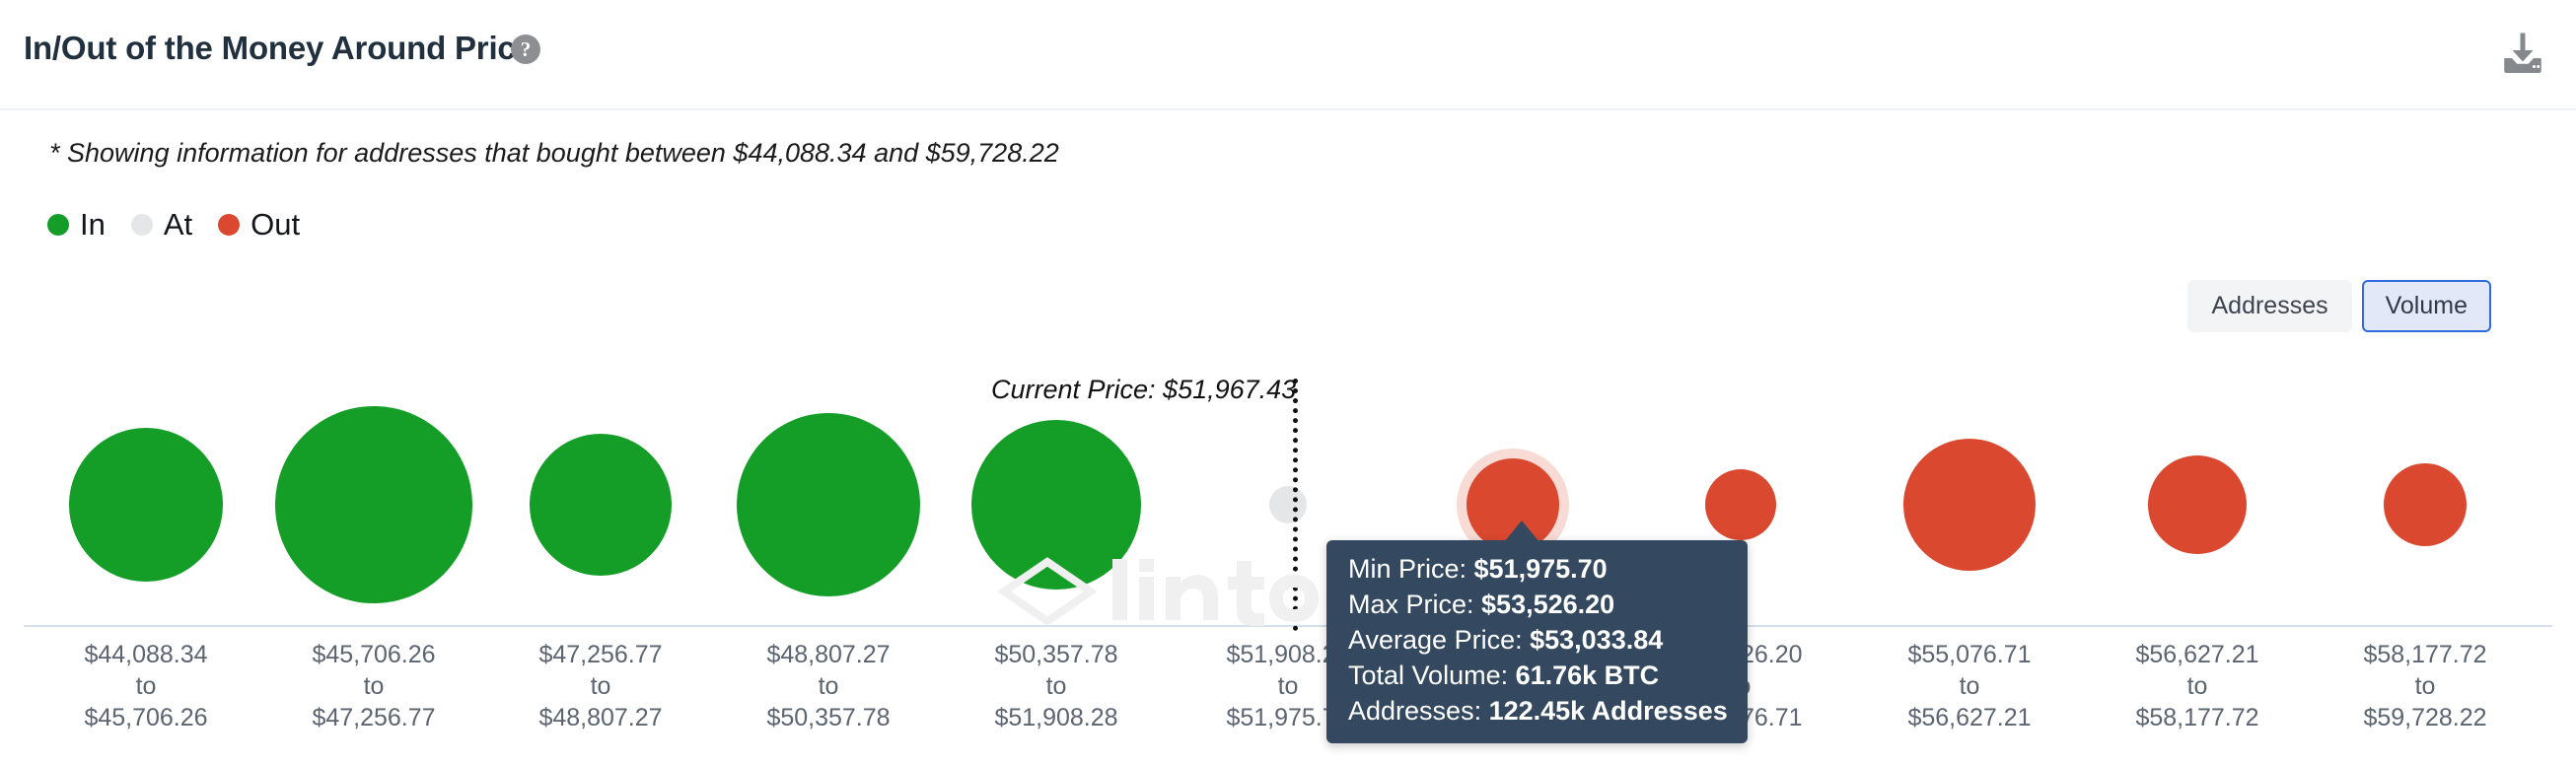 This screenshot has width=2576, height=765. I want to click on x-axis-label-3: $47,256.77 to $48,807.27, so click(600, 686).